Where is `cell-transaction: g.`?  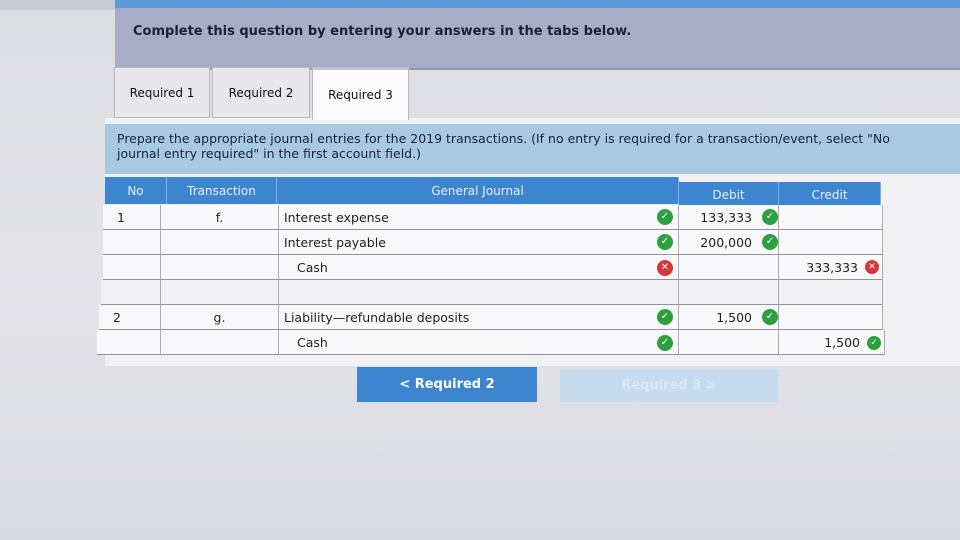
cell-transaction: g. is located at coordinates (220, 317).